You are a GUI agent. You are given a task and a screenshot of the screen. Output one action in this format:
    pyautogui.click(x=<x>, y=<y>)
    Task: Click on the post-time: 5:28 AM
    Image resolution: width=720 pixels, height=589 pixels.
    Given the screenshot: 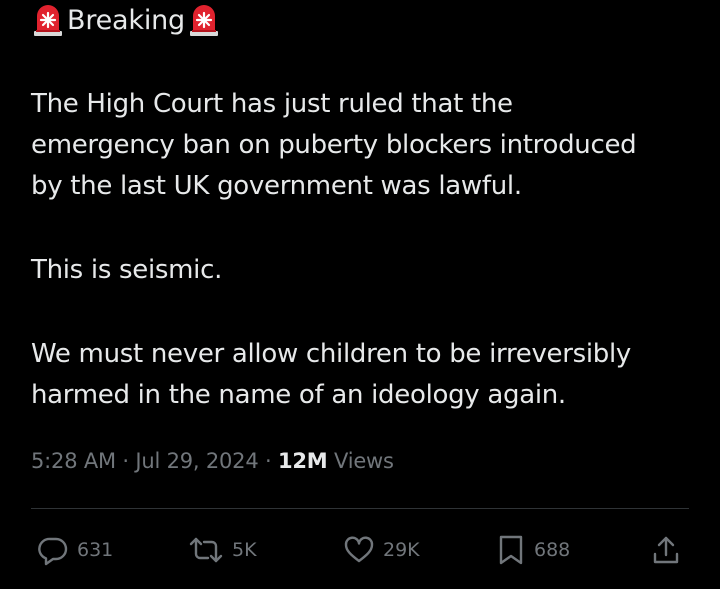 What is the action you would take?
    pyautogui.click(x=73, y=461)
    